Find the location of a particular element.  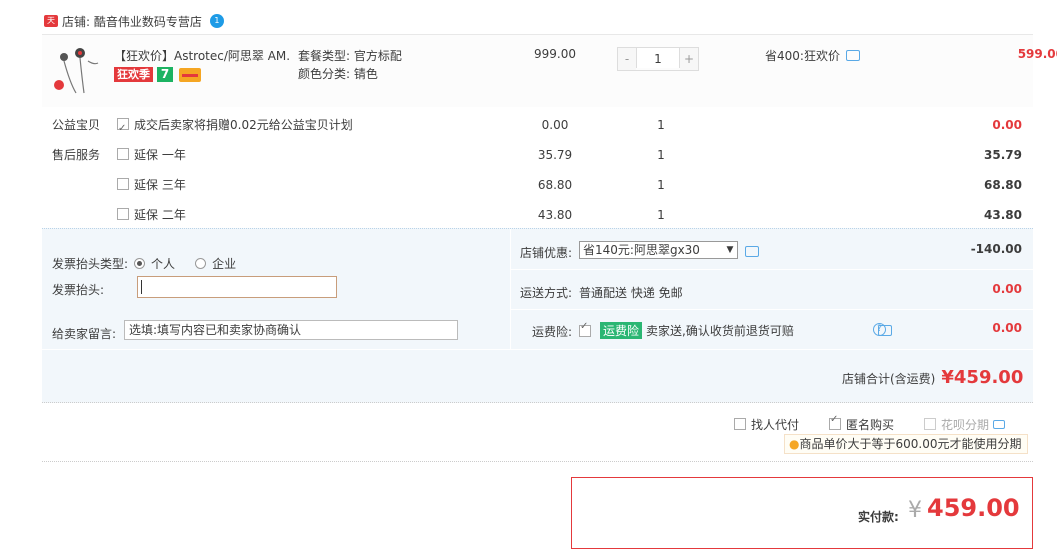

service-row-warranty-1y: 售后服务 延保 一年 35.79 1 35.79 is located at coordinates (537, 155).